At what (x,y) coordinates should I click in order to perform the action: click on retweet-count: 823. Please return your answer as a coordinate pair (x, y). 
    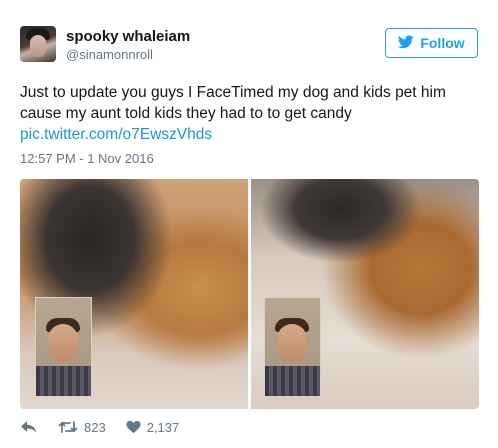
    Looking at the image, I should click on (95, 427).